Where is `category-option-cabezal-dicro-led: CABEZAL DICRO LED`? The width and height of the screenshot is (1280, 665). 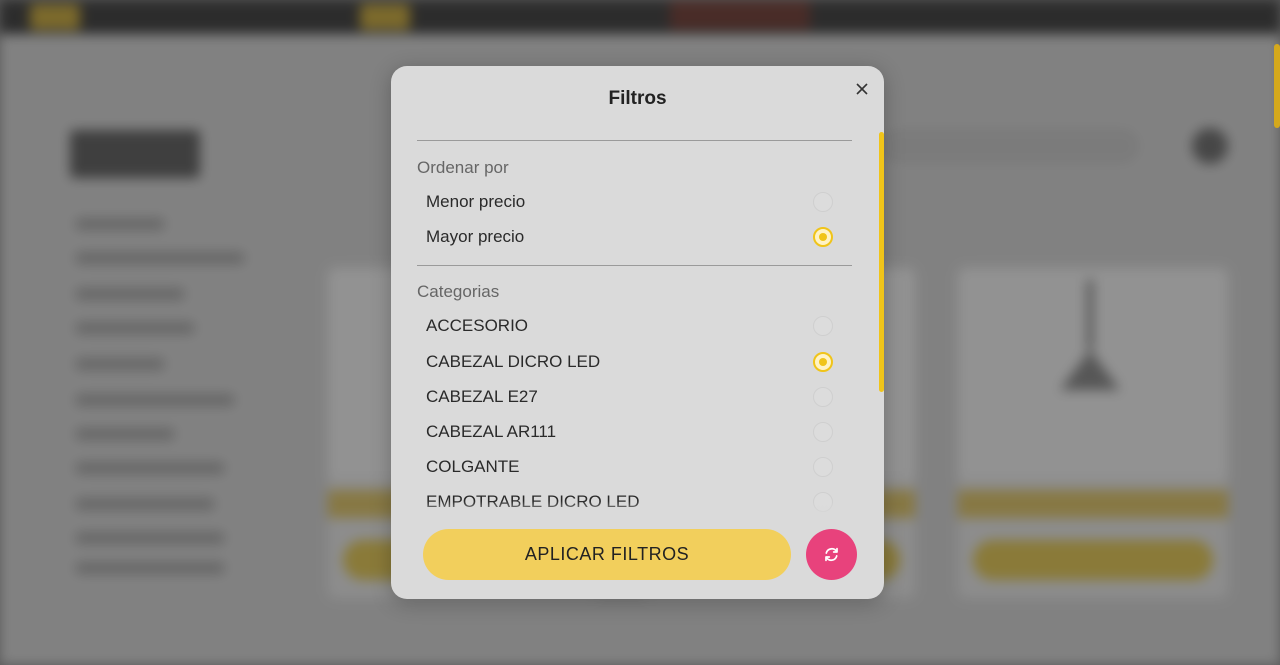
category-option-cabezal-dicro-led: CABEZAL DICRO LED is located at coordinates (631, 363).